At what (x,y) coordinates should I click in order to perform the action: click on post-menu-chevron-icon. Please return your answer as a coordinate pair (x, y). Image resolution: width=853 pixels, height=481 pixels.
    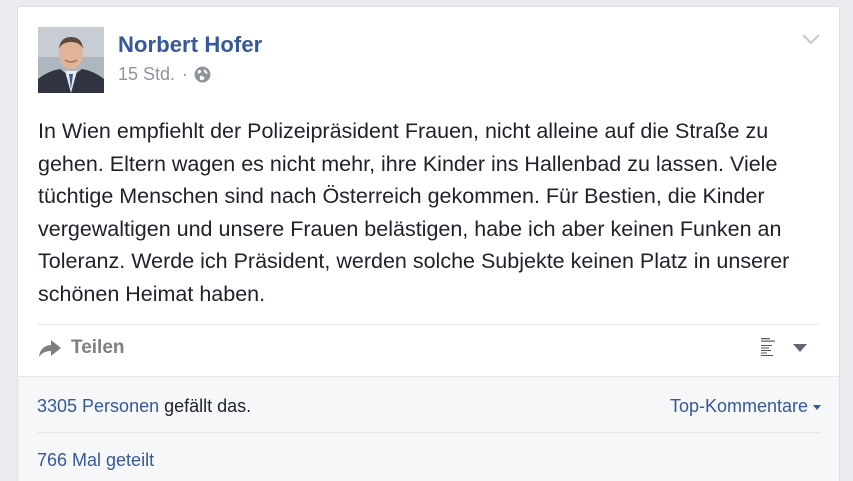
    Looking at the image, I should click on (811, 39).